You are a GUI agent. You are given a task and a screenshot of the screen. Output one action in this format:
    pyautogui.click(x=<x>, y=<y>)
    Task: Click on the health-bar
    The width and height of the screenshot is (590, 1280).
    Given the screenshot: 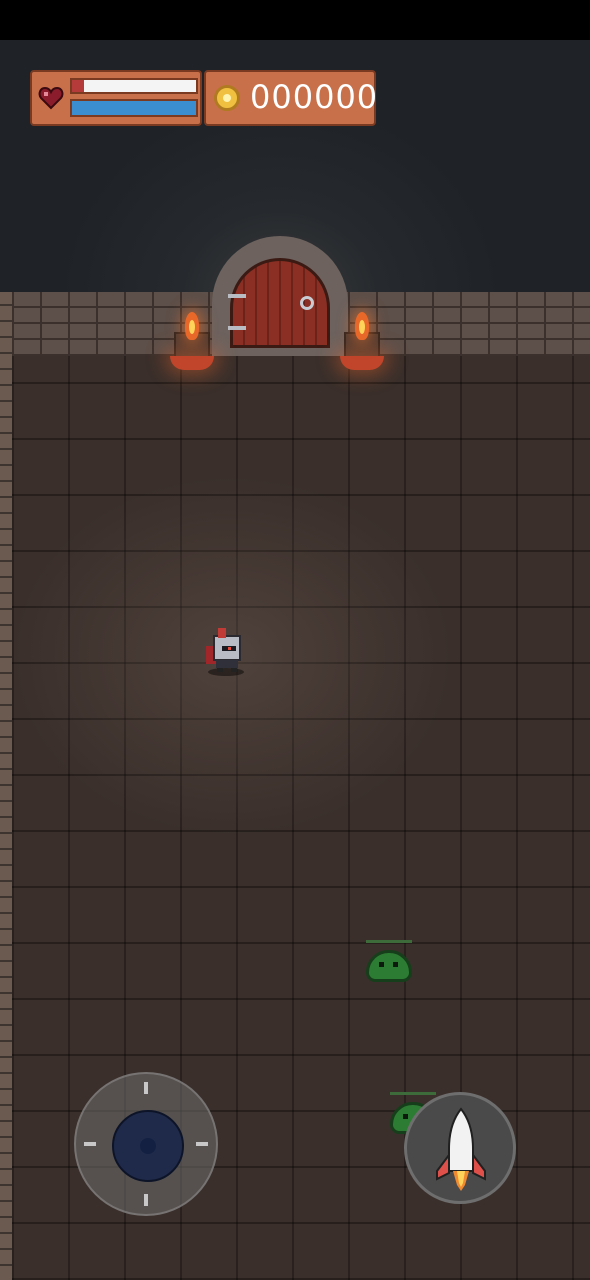 What is the action you would take?
    pyautogui.click(x=134, y=86)
    